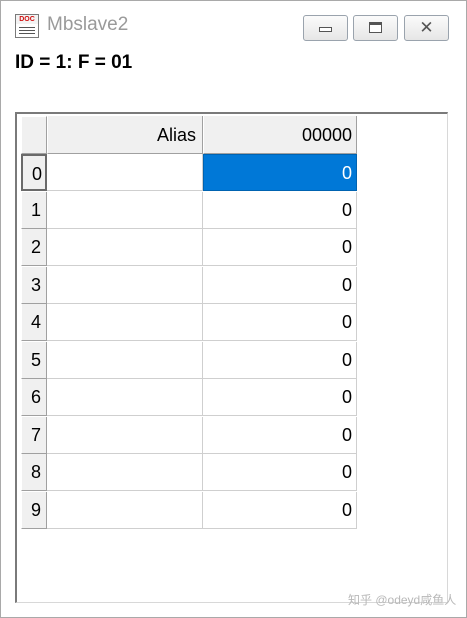  I want to click on app-icon-label: DOC, so click(27, 19).